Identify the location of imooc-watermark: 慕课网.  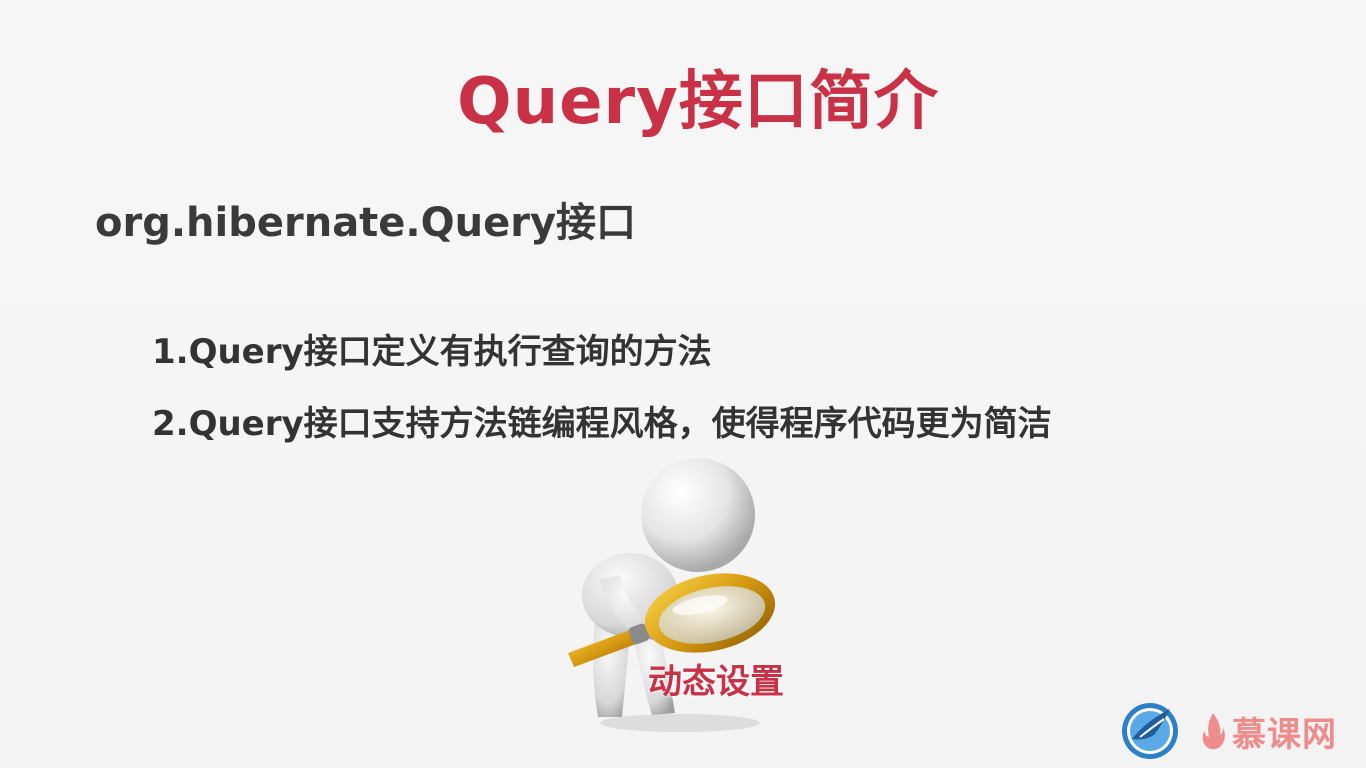
(1240, 731).